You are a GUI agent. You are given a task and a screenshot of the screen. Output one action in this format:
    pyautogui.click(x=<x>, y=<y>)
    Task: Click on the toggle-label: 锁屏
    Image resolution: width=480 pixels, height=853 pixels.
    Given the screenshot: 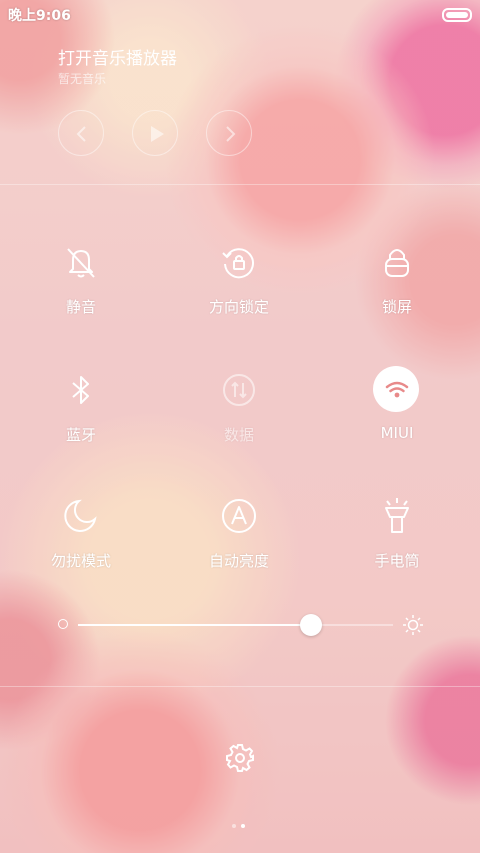 What is the action you would take?
    pyautogui.click(x=396, y=307)
    